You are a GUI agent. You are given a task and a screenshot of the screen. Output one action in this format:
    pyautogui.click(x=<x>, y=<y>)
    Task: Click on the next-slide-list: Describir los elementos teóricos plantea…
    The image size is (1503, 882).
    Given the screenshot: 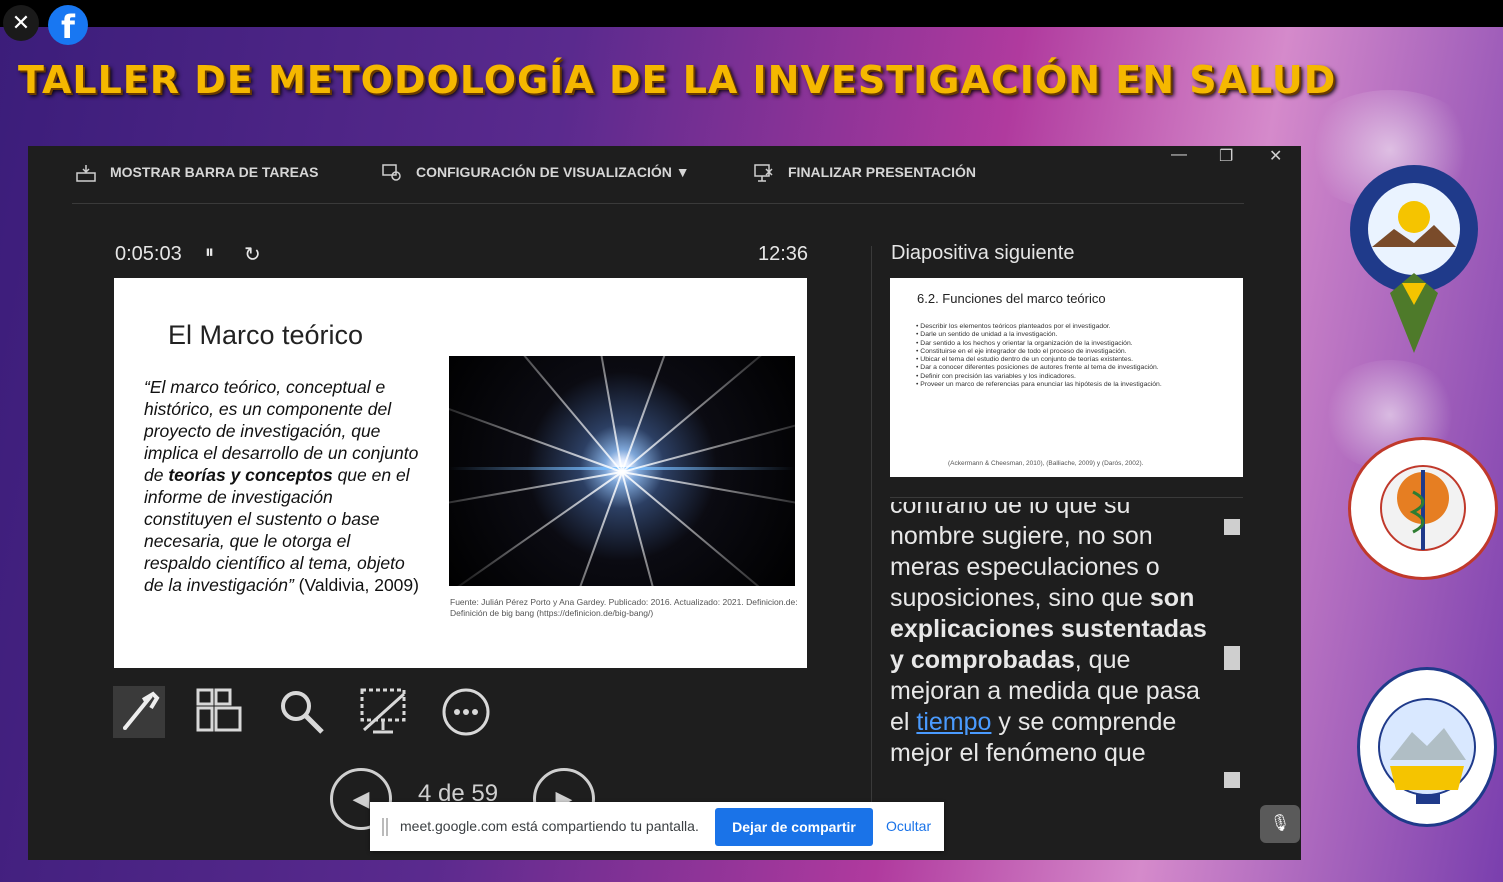 What is the action you would take?
    pyautogui.click(x=1066, y=356)
    